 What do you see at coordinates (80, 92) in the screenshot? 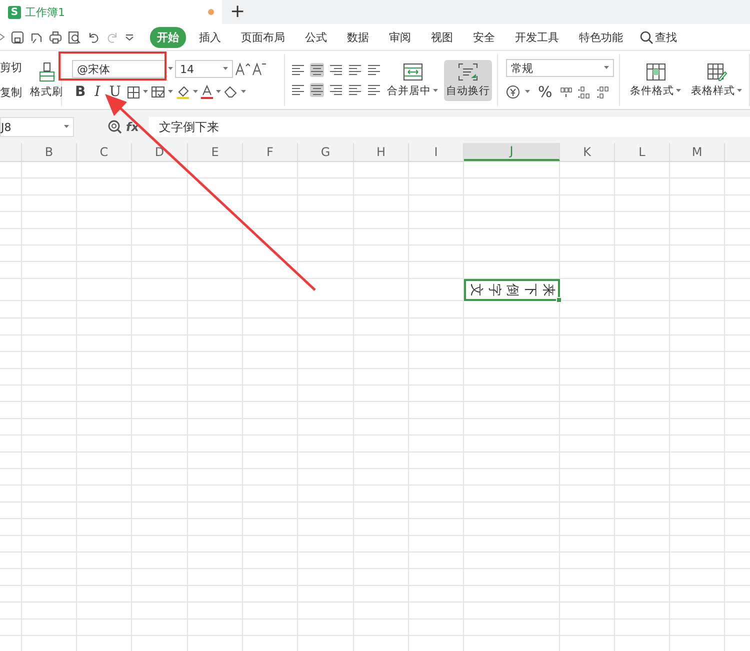
I see `bold-button: B` at bounding box center [80, 92].